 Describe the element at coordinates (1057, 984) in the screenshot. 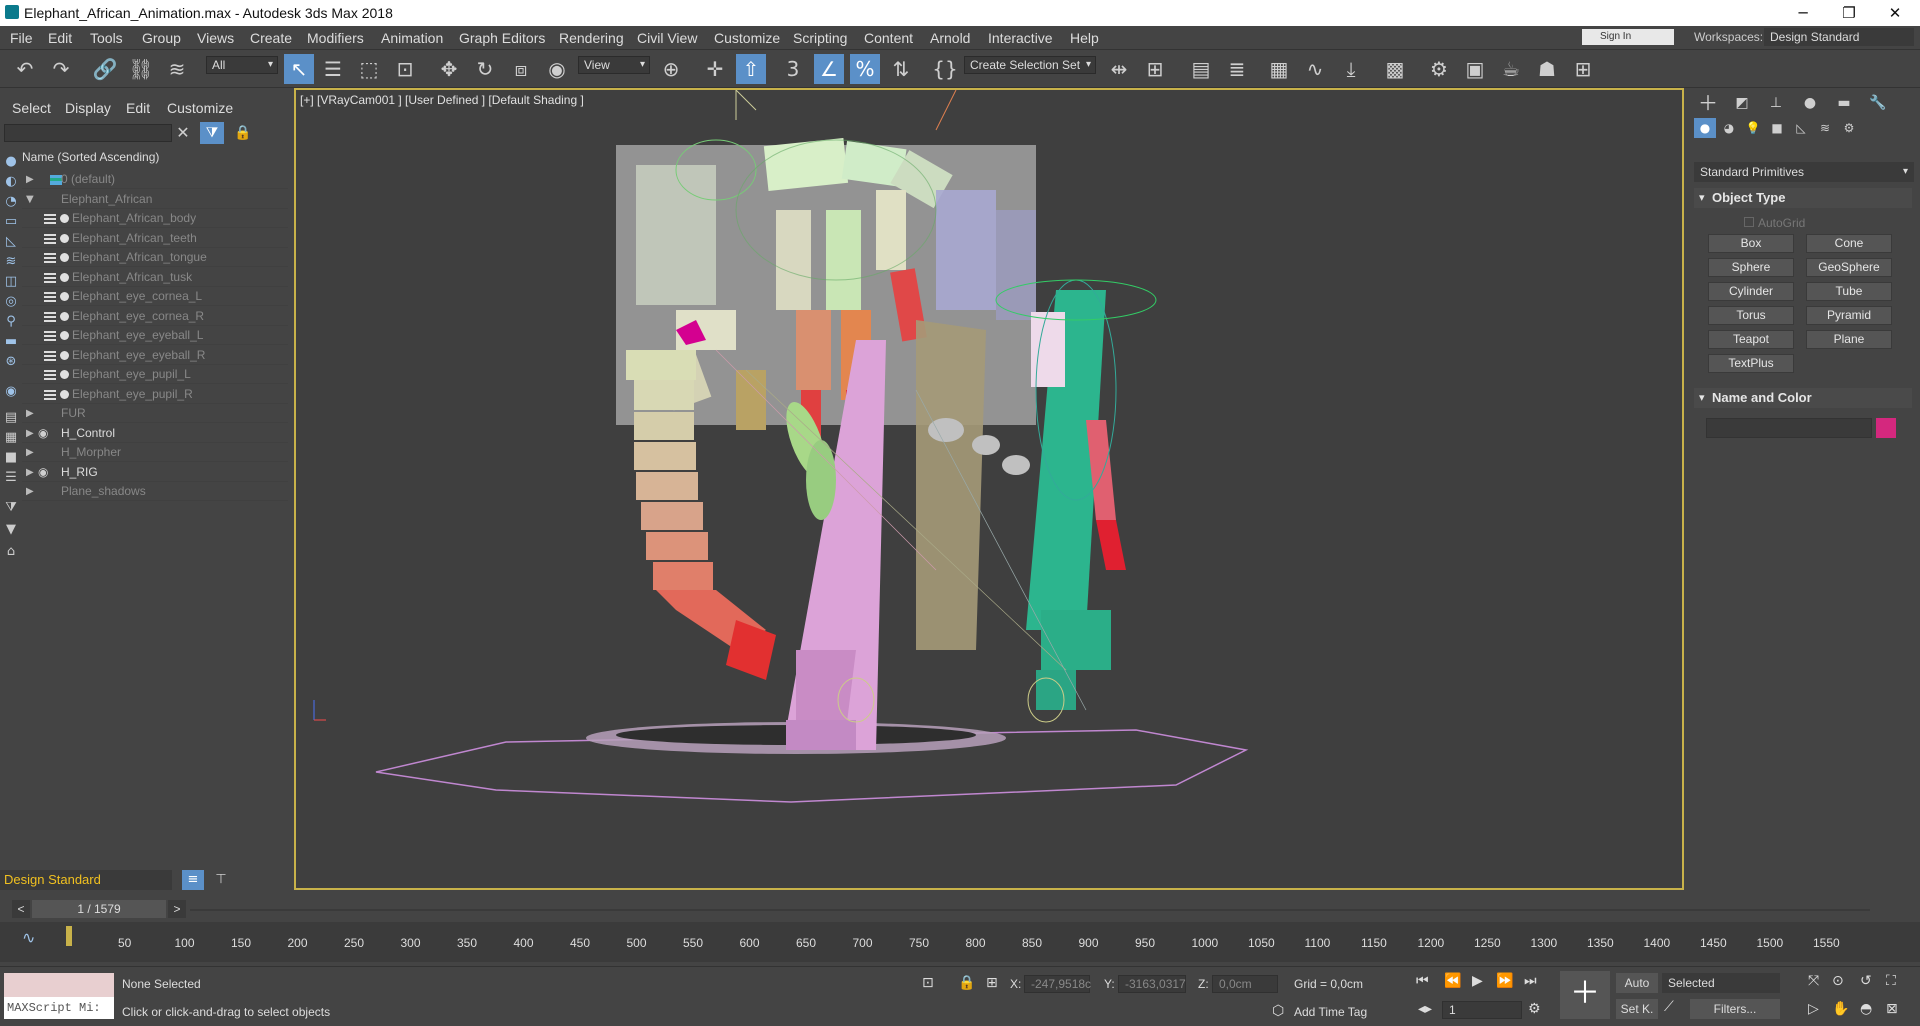

I see `x-coordinate-input: -247,9518c` at that location.